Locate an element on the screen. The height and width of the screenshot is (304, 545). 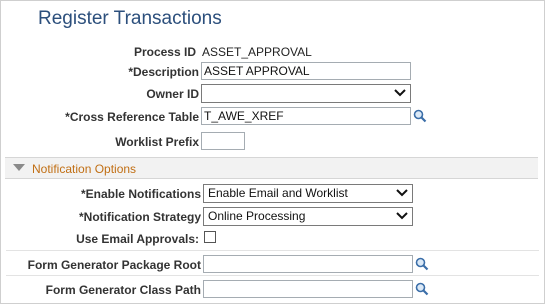
enable-notifications-value: Enable Email and Worklist is located at coordinates (278, 193).